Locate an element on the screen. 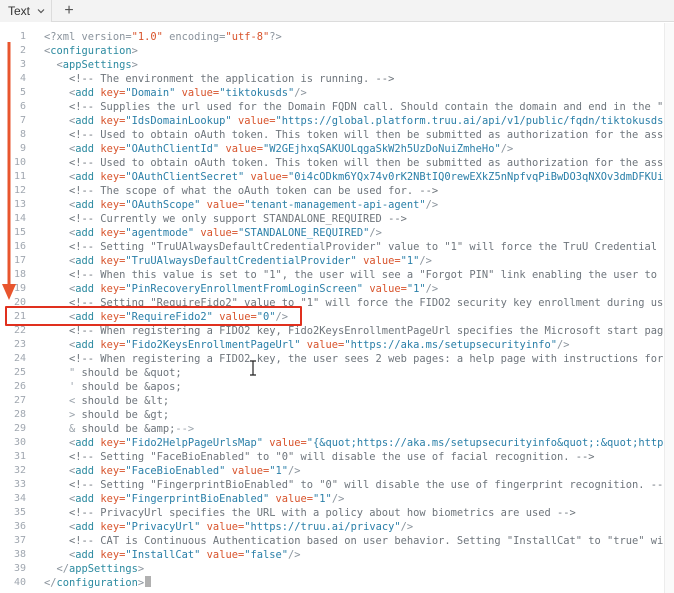  code-token: "tiktokusds" is located at coordinates (257, 93).